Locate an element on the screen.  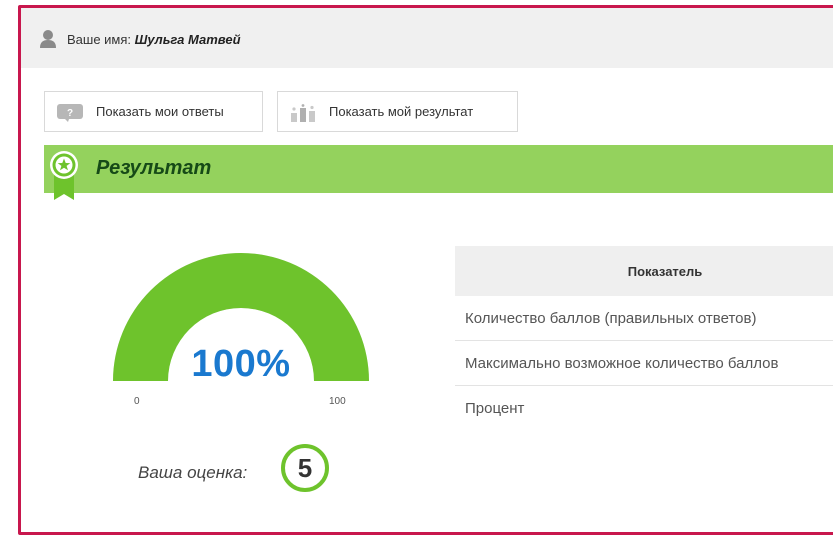
show-result-label: Показать мой результат is located at coordinates (401, 111).